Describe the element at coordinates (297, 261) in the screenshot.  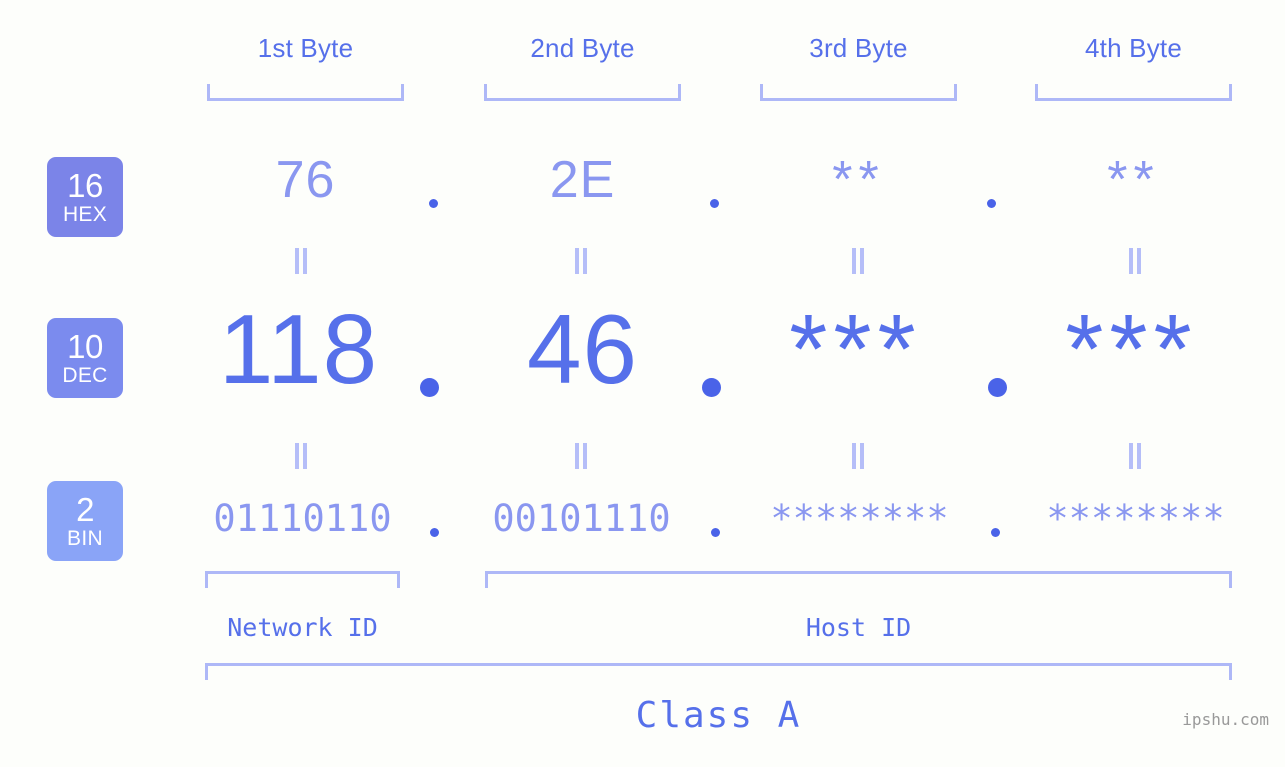
I see `equals-mark-hexdec-1a` at that location.